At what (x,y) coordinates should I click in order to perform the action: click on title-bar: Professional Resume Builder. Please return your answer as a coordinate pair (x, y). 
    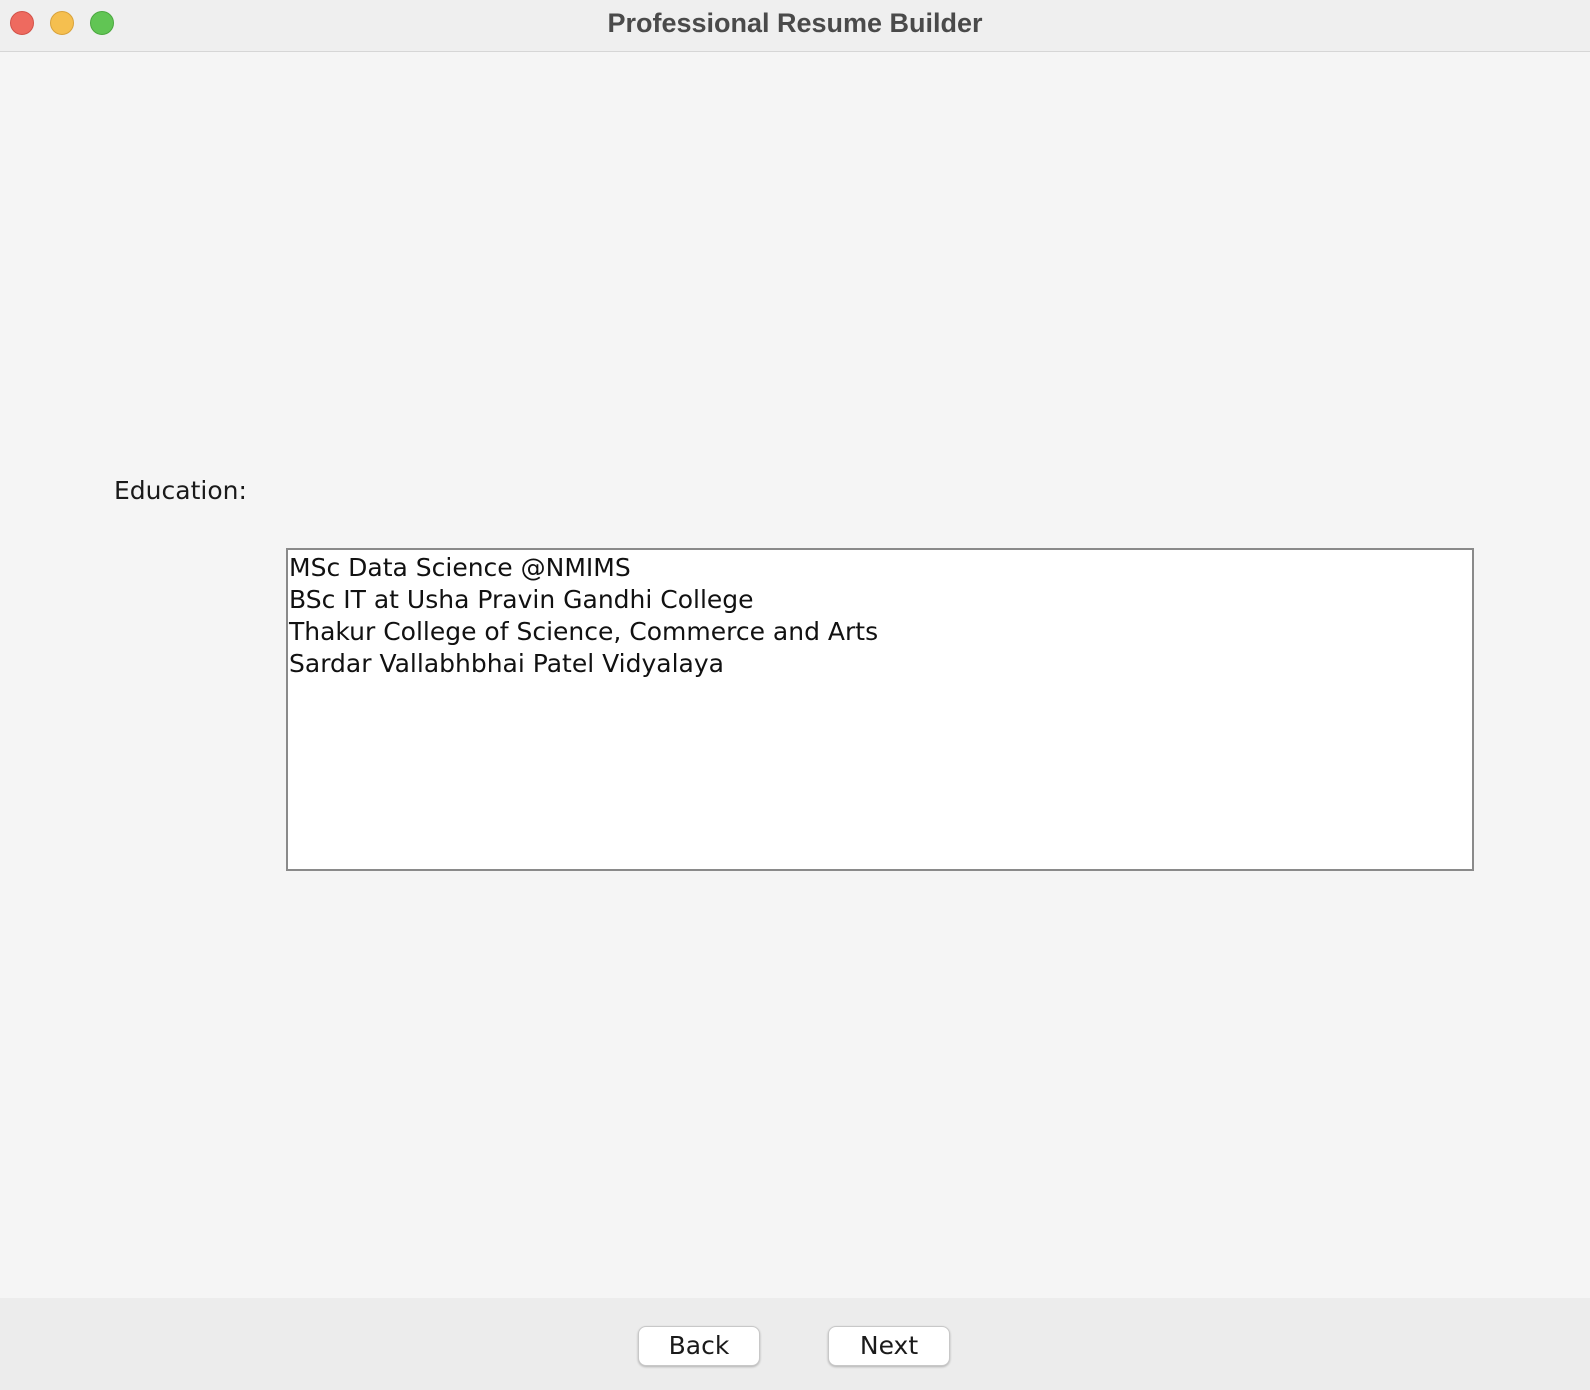
    Looking at the image, I should click on (795, 26).